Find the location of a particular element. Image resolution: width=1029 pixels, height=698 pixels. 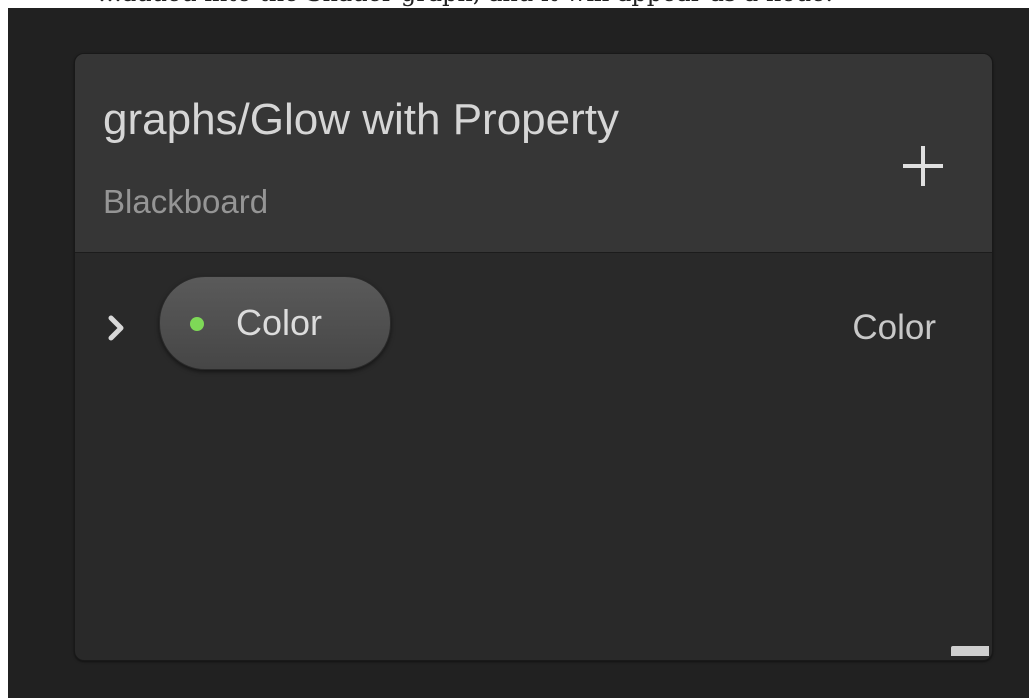

add-property-button is located at coordinates (923, 166).